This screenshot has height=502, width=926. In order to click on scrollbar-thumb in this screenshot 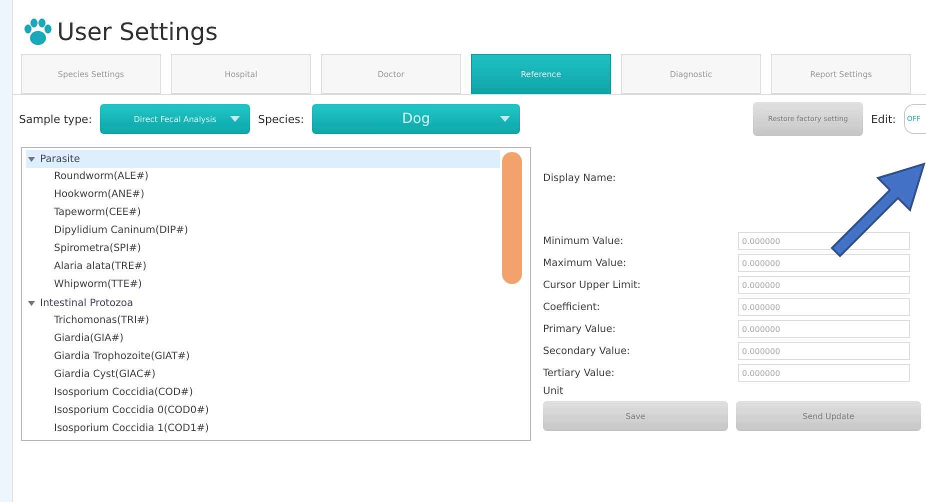, I will do `click(512, 218)`.